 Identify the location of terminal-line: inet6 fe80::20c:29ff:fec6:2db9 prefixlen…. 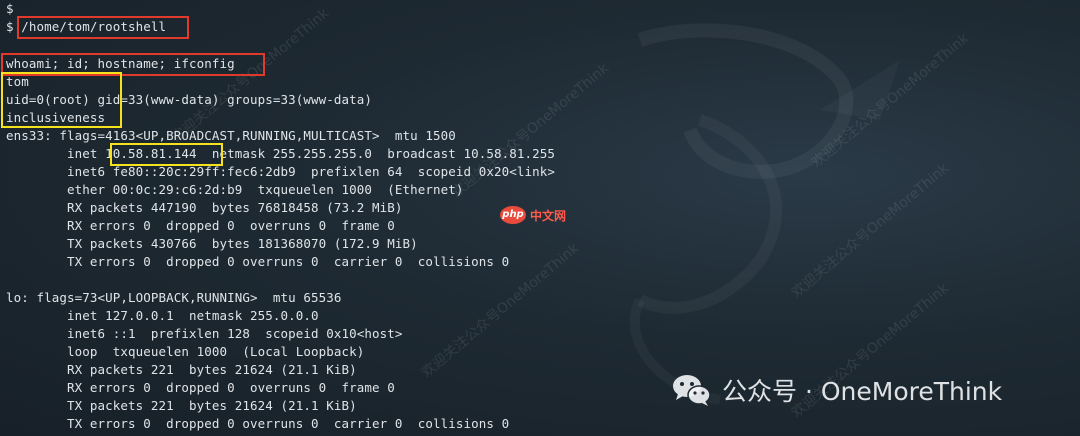
(281, 171).